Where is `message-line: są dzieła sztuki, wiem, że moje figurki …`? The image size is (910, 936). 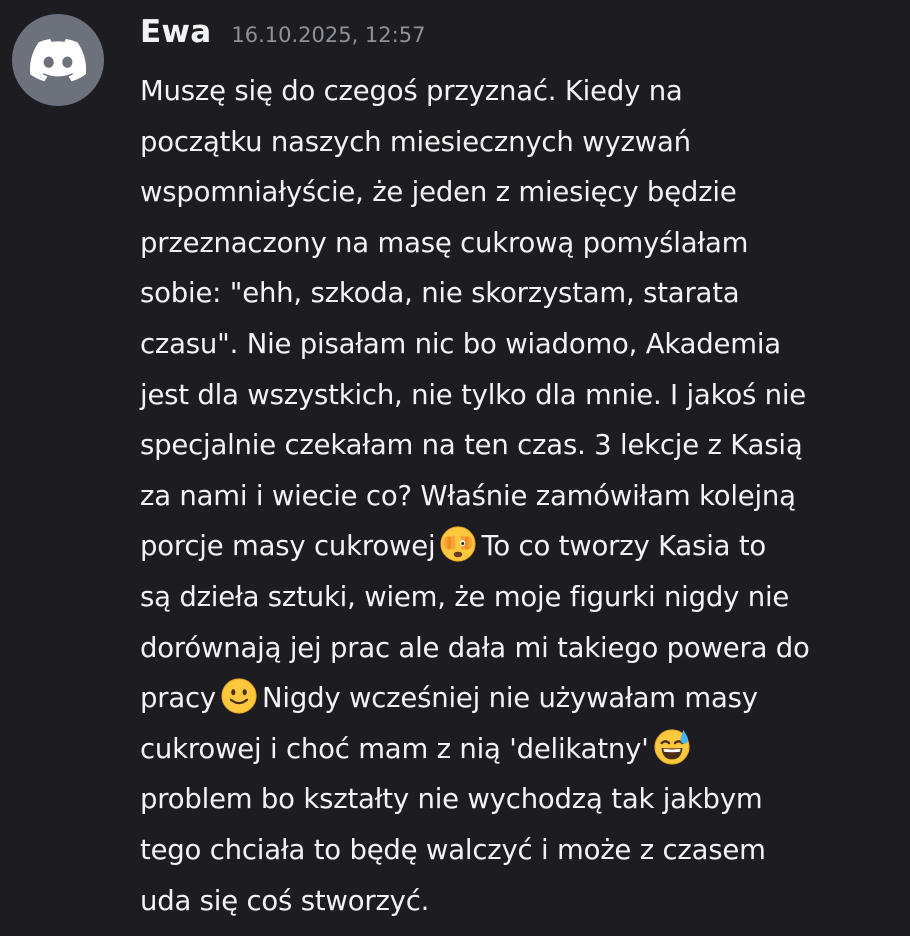
message-line: są dzieła sztuki, wiem, że moje figurki … is located at coordinates (465, 596).